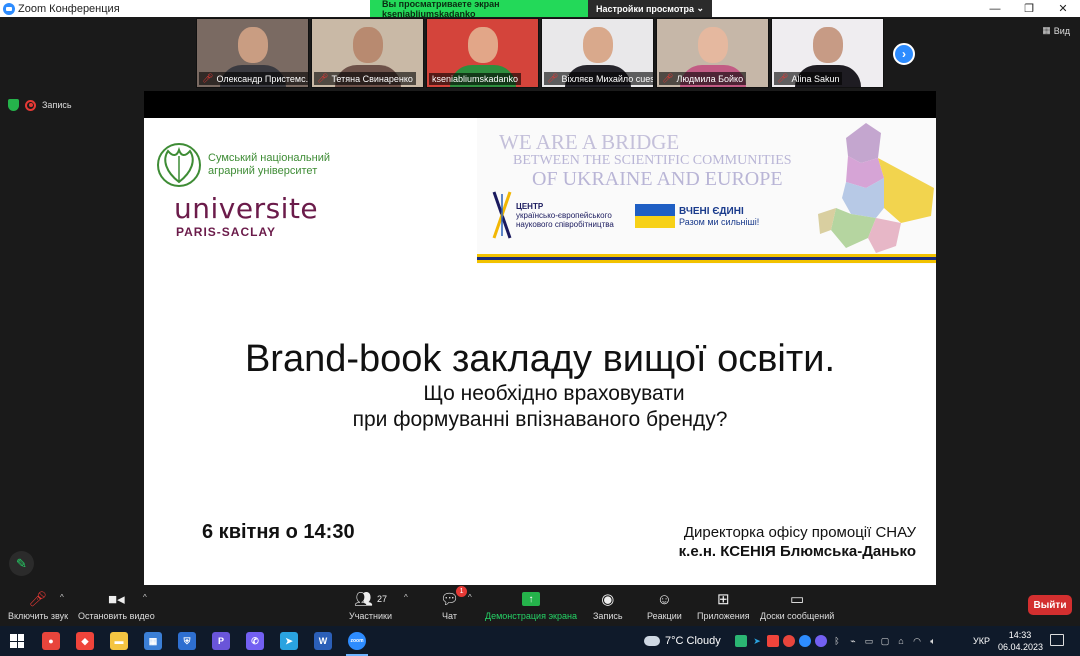 The height and width of the screenshot is (656, 1080). I want to click on tray-usb-icon: ⌁, so click(853, 641).